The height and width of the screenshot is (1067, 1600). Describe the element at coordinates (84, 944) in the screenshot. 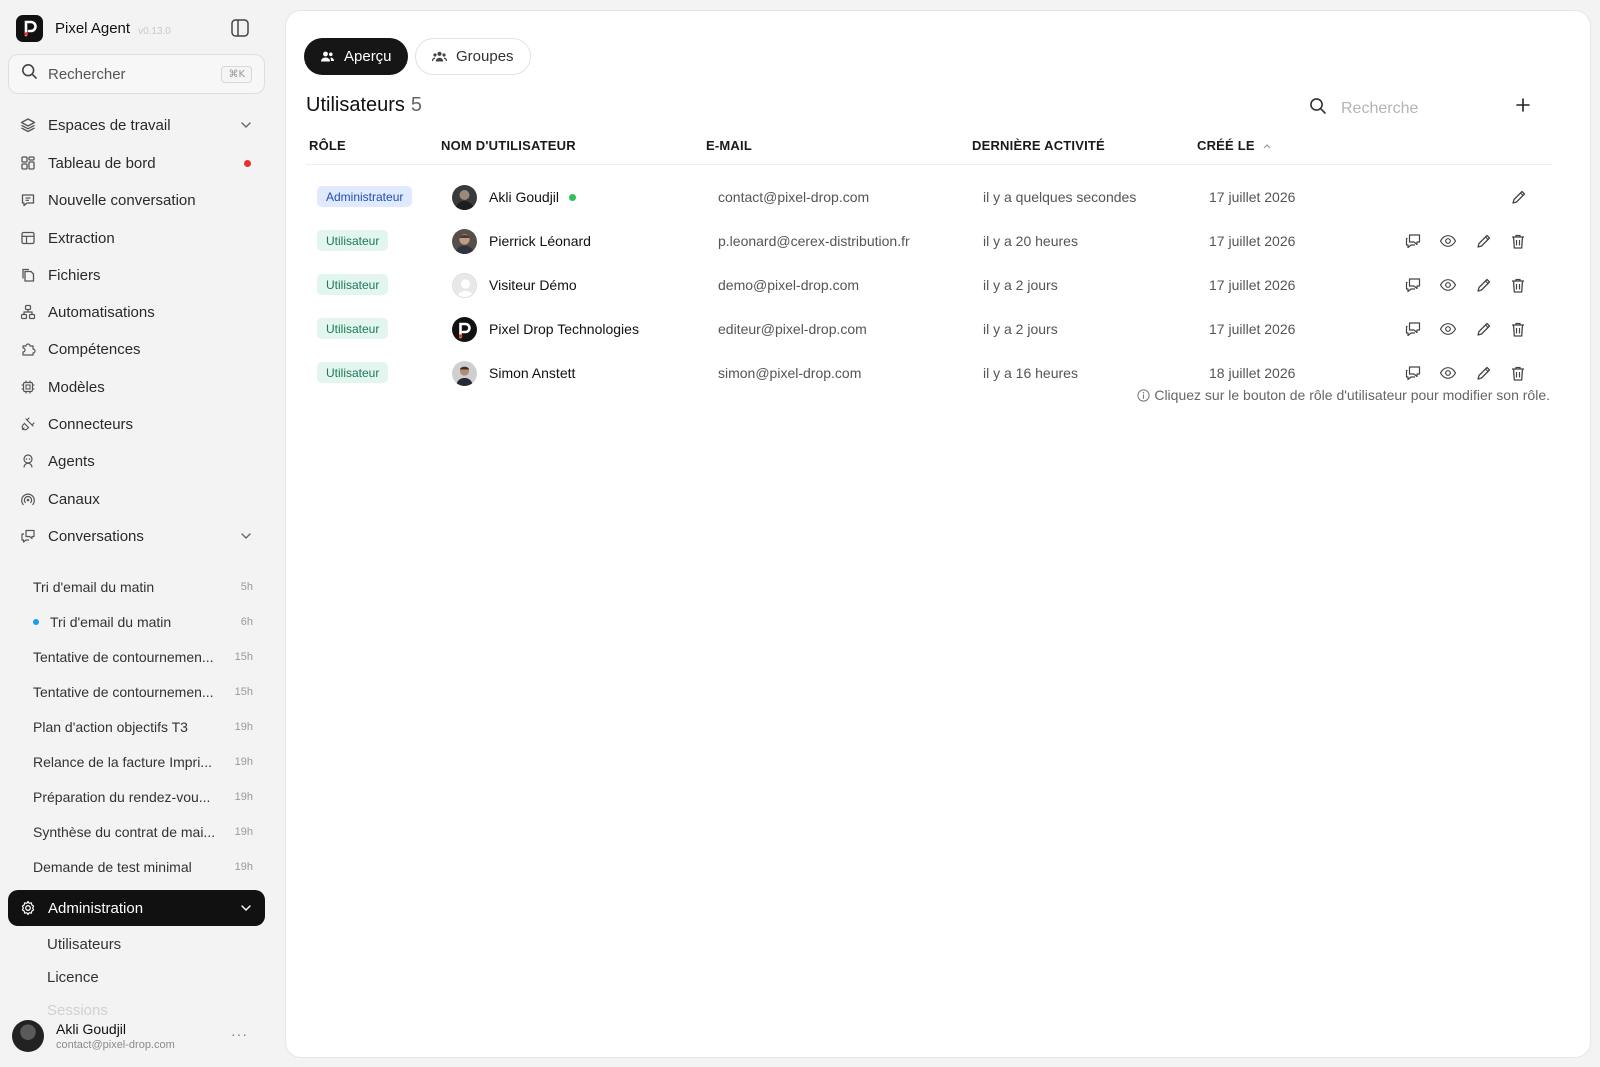

I see `admin-sub-users: Utilisateurs` at that location.